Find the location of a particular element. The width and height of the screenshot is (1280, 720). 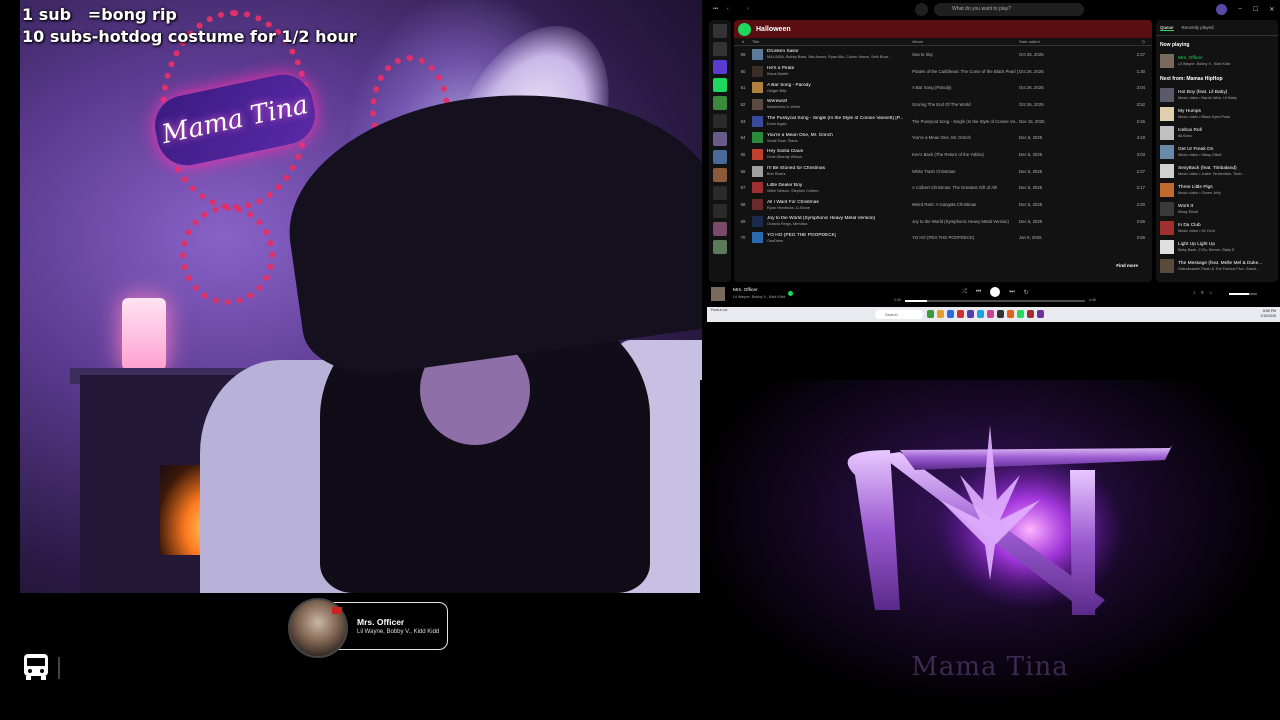

col-date: Date added is located at coordinates (1064, 41).